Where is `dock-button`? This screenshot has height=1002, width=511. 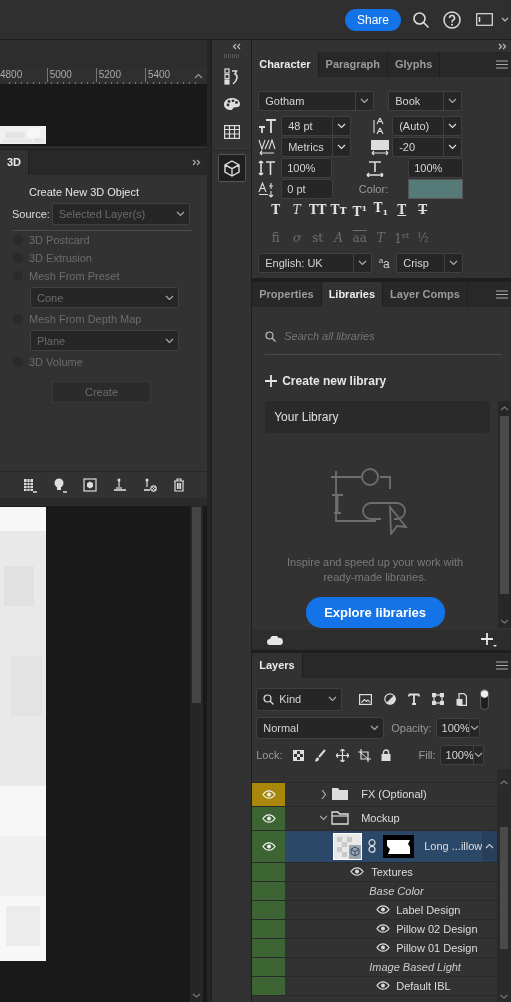 dock-button is located at coordinates (231, 168).